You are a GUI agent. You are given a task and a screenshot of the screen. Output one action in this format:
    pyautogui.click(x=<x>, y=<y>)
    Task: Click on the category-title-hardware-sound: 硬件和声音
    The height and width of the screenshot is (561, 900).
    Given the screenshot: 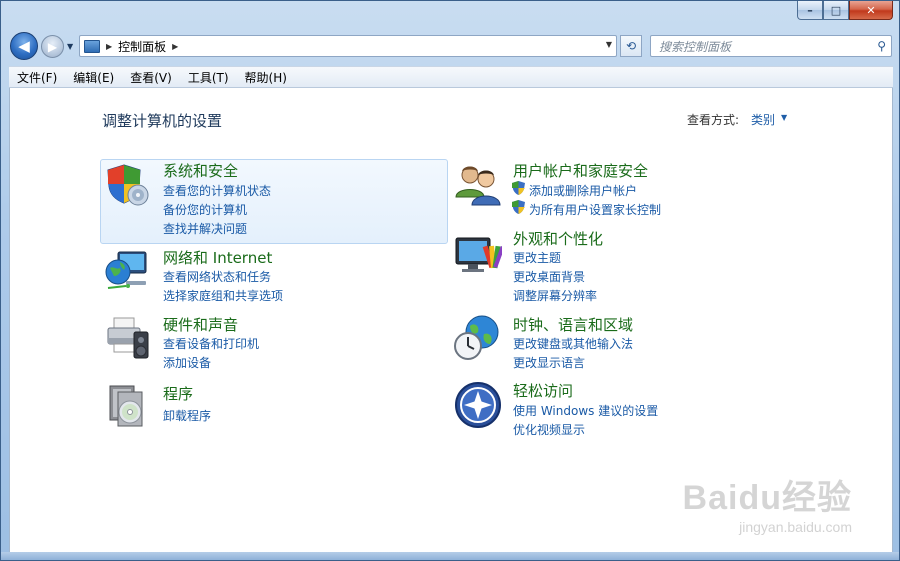 What is the action you would take?
    pyautogui.click(x=200, y=324)
    